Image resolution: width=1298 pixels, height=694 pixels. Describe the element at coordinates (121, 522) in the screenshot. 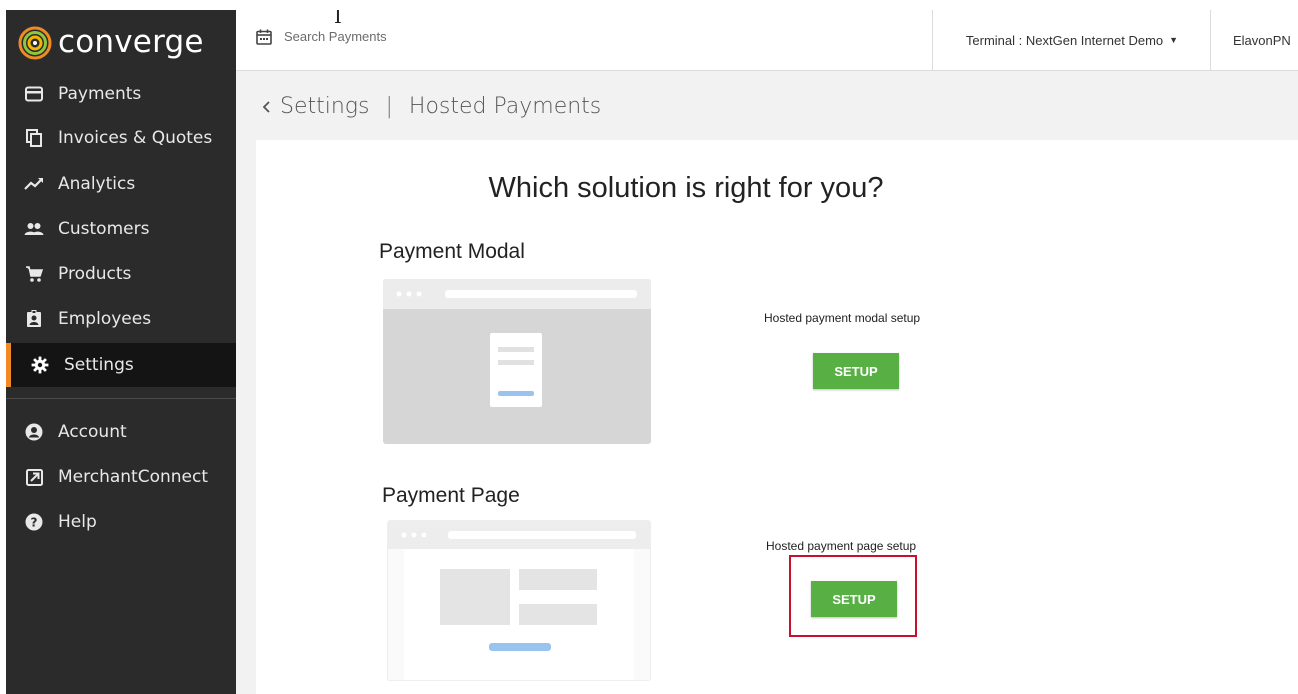

I see `sidebar-item-help: ? Help` at that location.